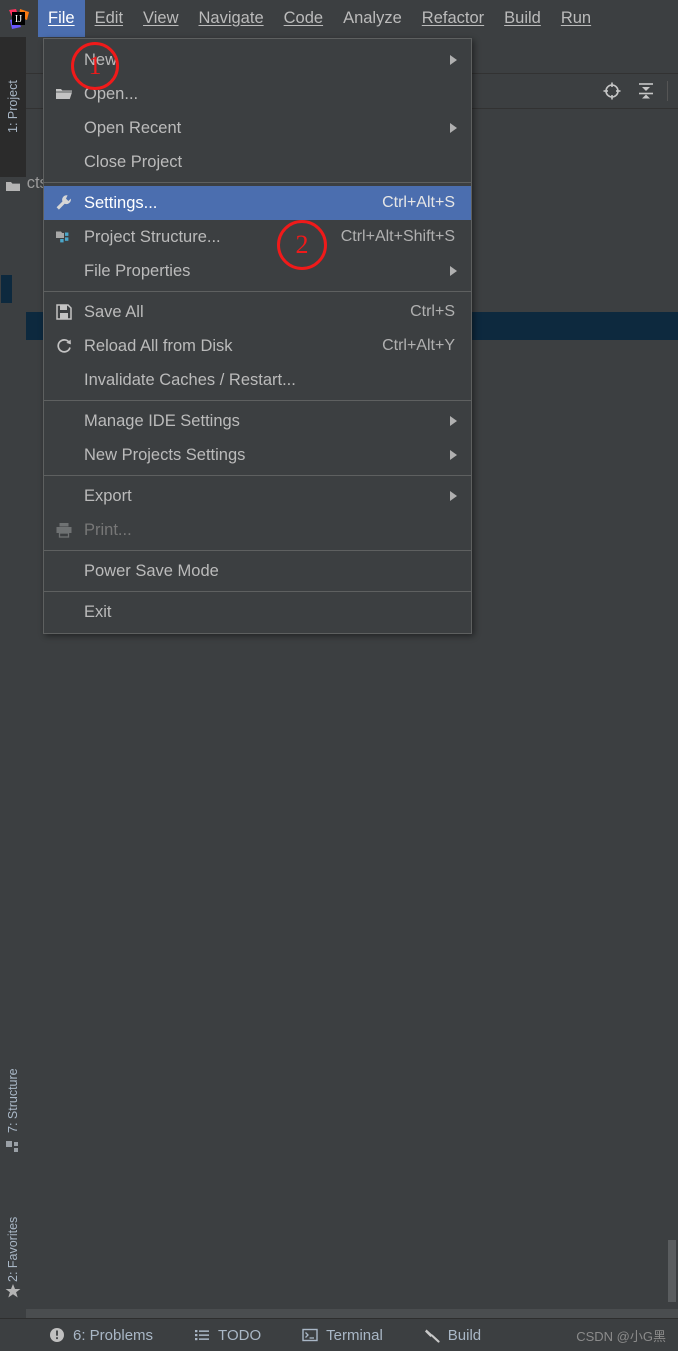 This screenshot has height=1351, width=678. I want to click on menu-navigate: Navigate, so click(231, 18).